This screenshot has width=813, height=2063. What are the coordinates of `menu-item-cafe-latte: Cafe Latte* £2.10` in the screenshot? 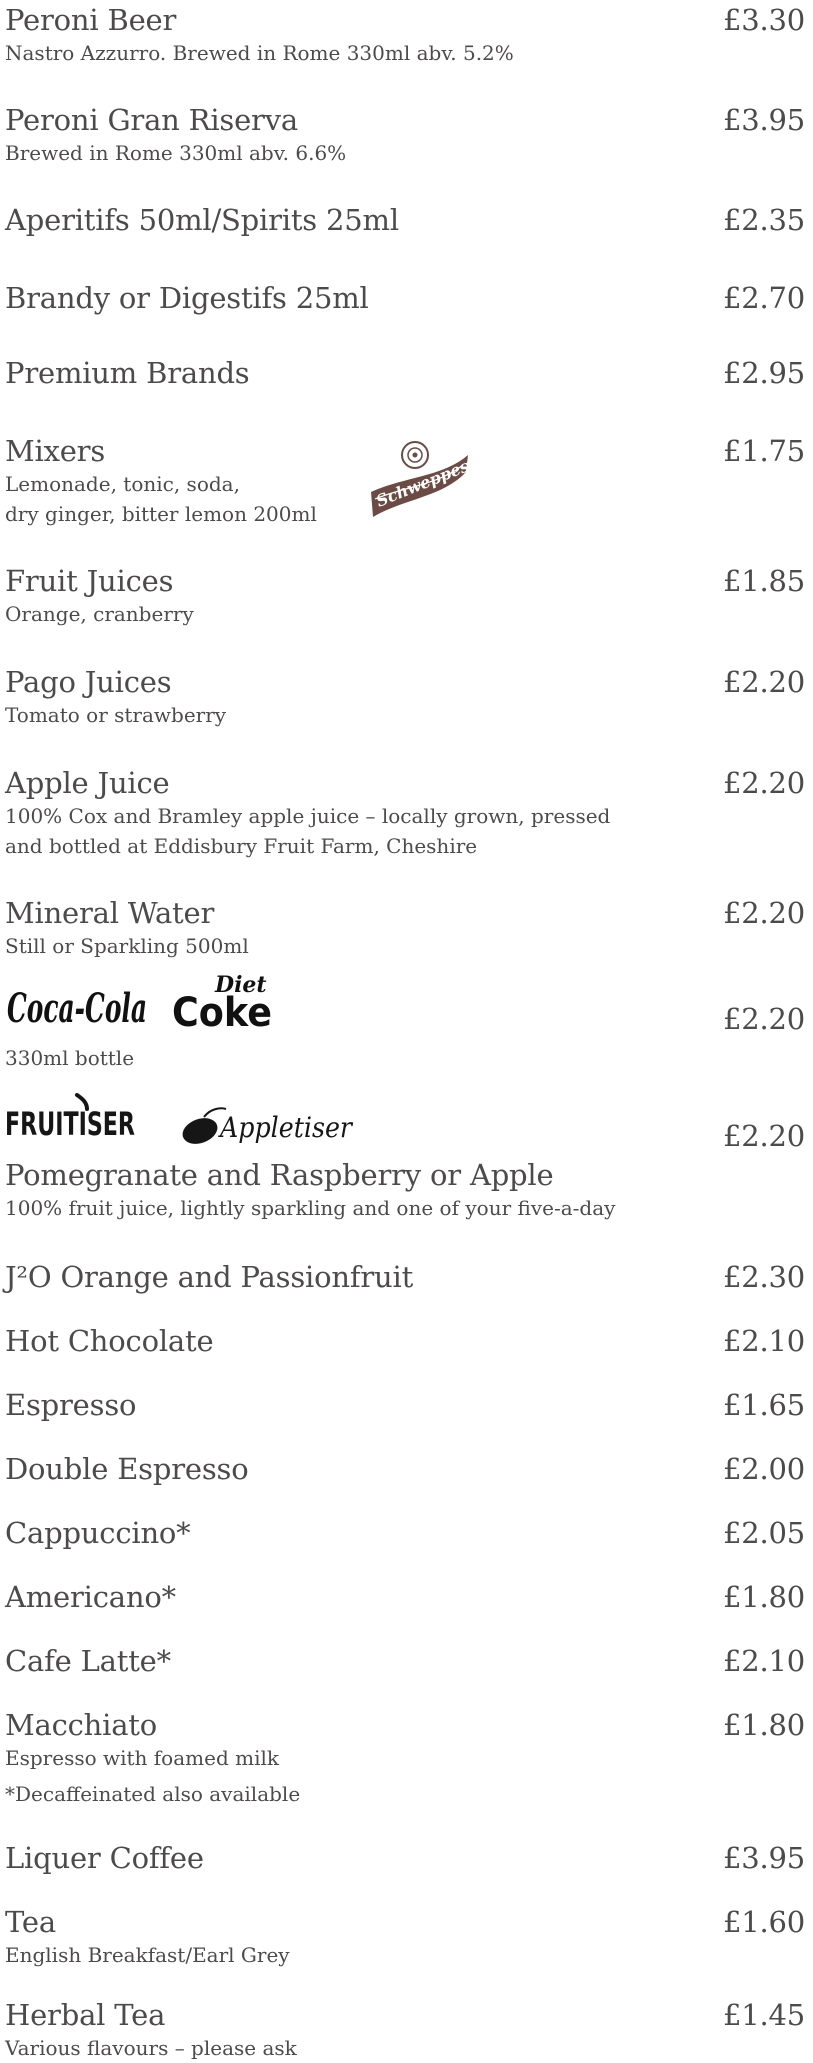 It's located at (405, 1665).